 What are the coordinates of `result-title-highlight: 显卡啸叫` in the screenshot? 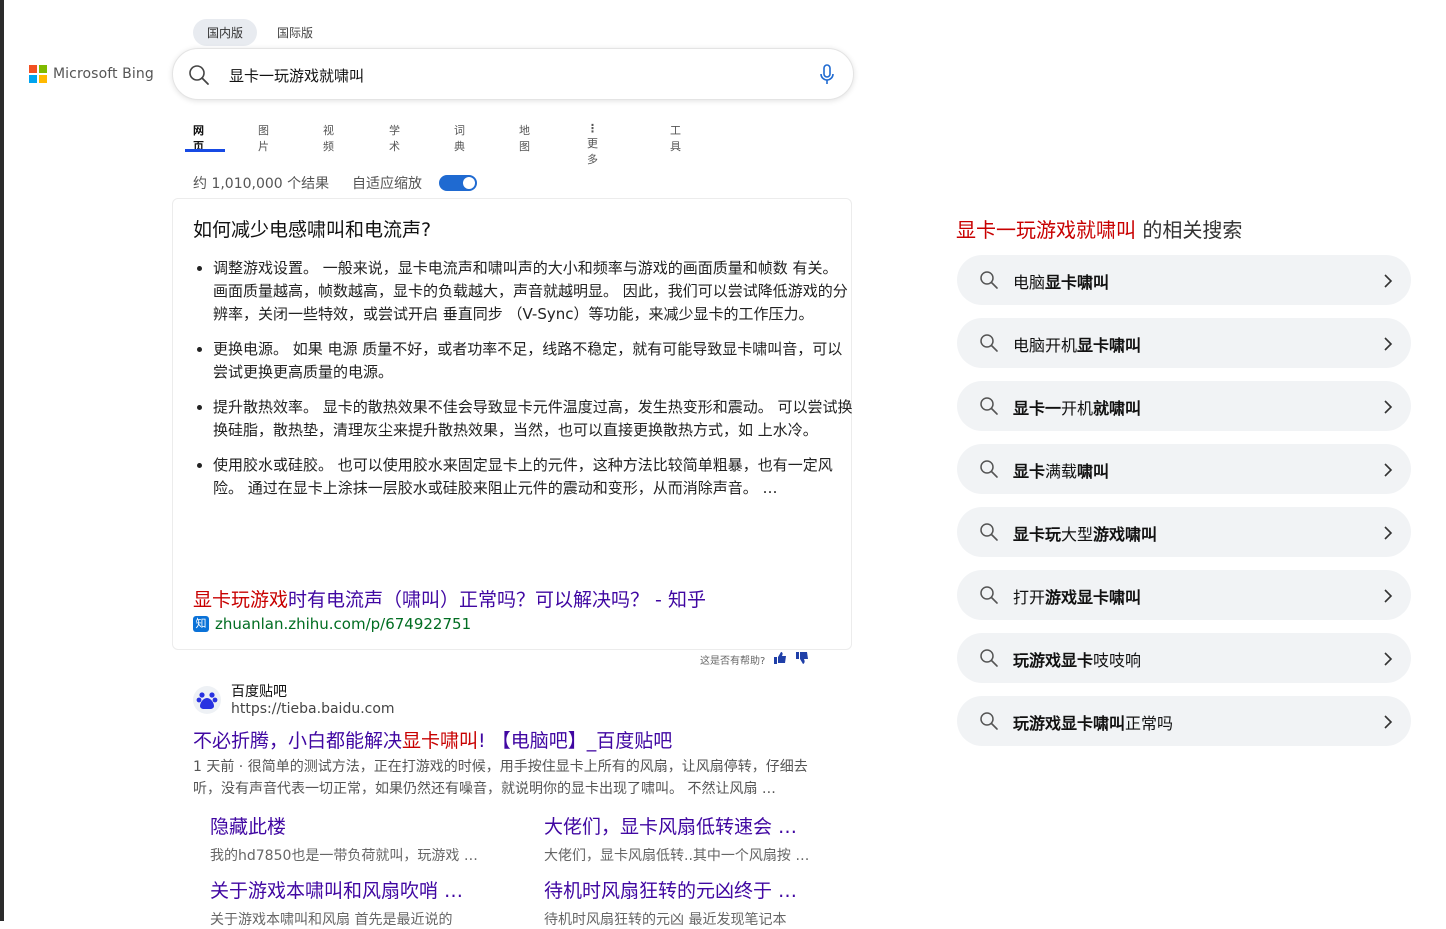 It's located at (440, 741).